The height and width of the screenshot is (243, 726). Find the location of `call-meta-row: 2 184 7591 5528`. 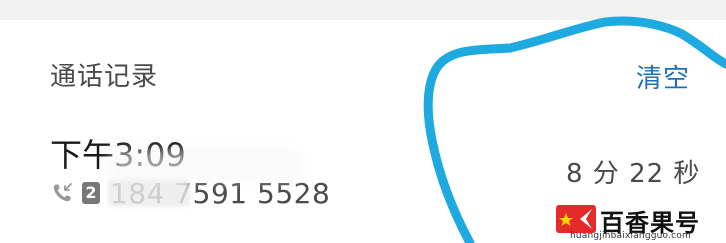

call-meta-row: 2 184 7591 5528 is located at coordinates (190, 193).